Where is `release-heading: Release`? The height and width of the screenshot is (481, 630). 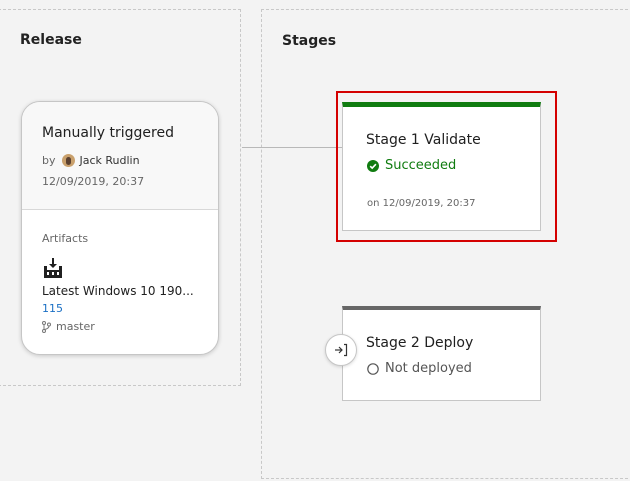 release-heading: Release is located at coordinates (51, 40).